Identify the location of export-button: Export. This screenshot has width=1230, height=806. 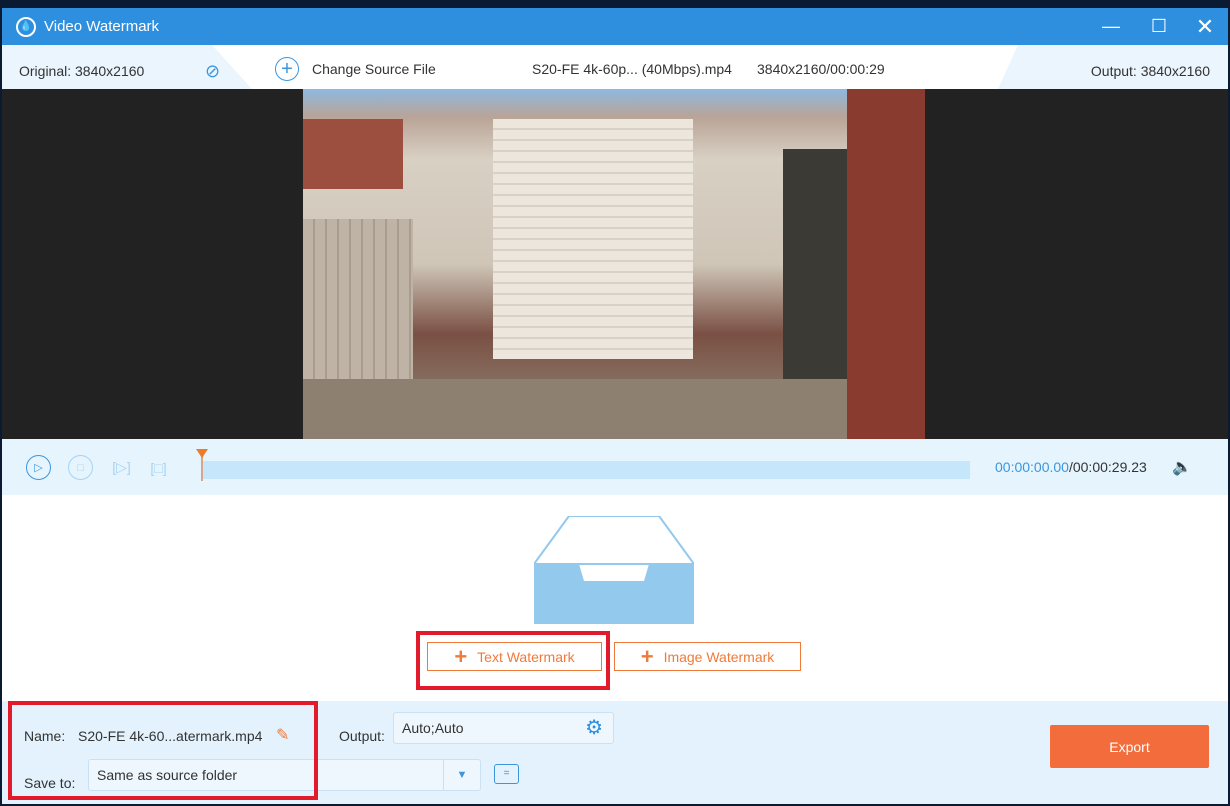
(1129, 746).